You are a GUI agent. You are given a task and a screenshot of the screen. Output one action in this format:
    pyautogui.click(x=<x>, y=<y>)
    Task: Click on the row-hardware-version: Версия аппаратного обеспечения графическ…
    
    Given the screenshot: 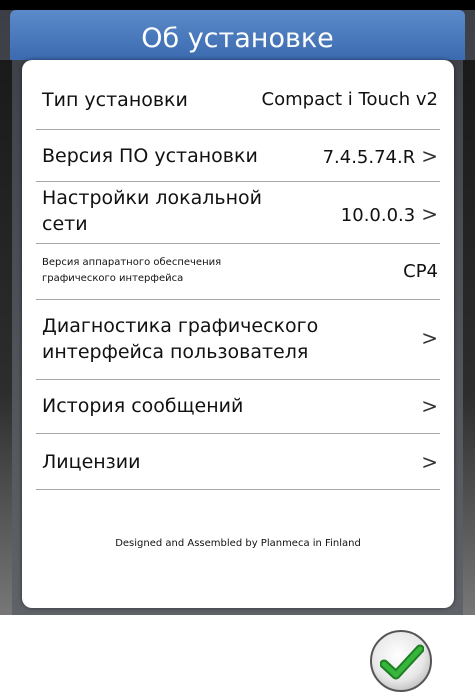 What is the action you would take?
    pyautogui.click(x=238, y=272)
    